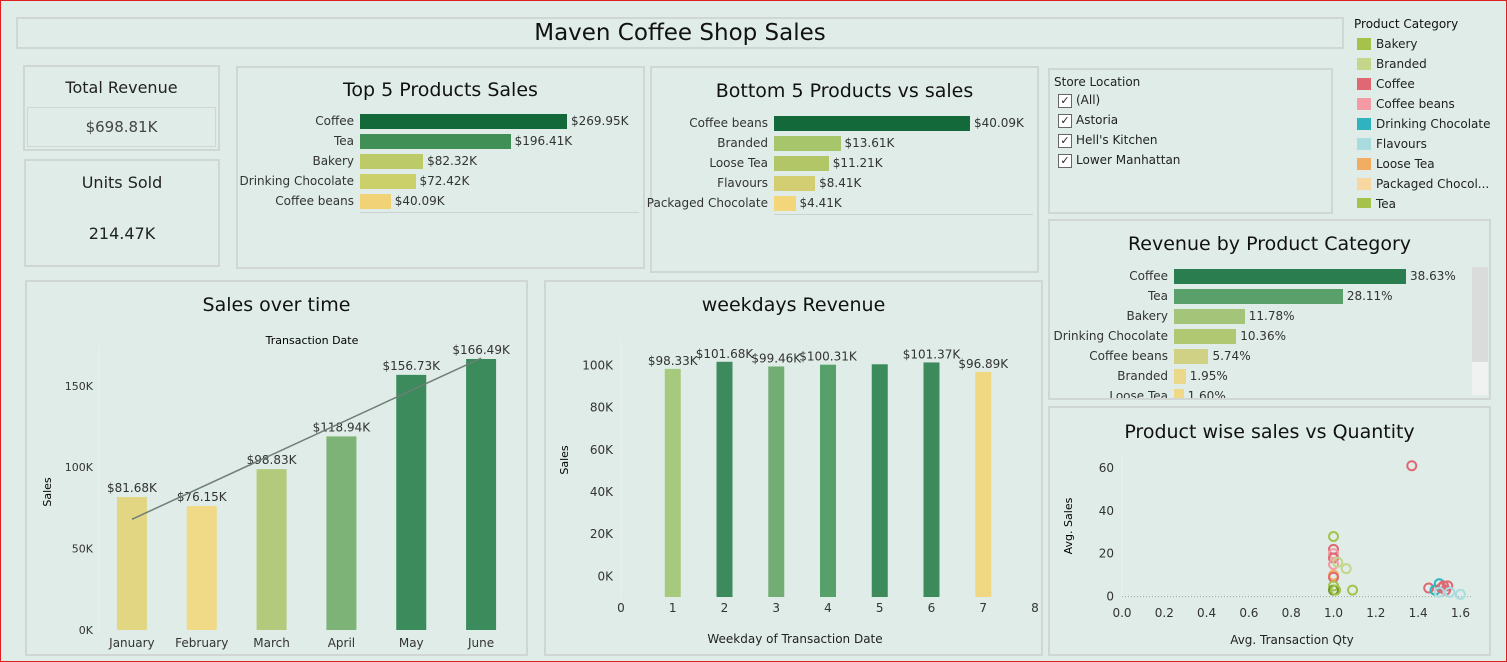 The height and width of the screenshot is (662, 1507). What do you see at coordinates (602, 408) in the screenshot?
I see `wd-ytick: 80K` at bounding box center [602, 408].